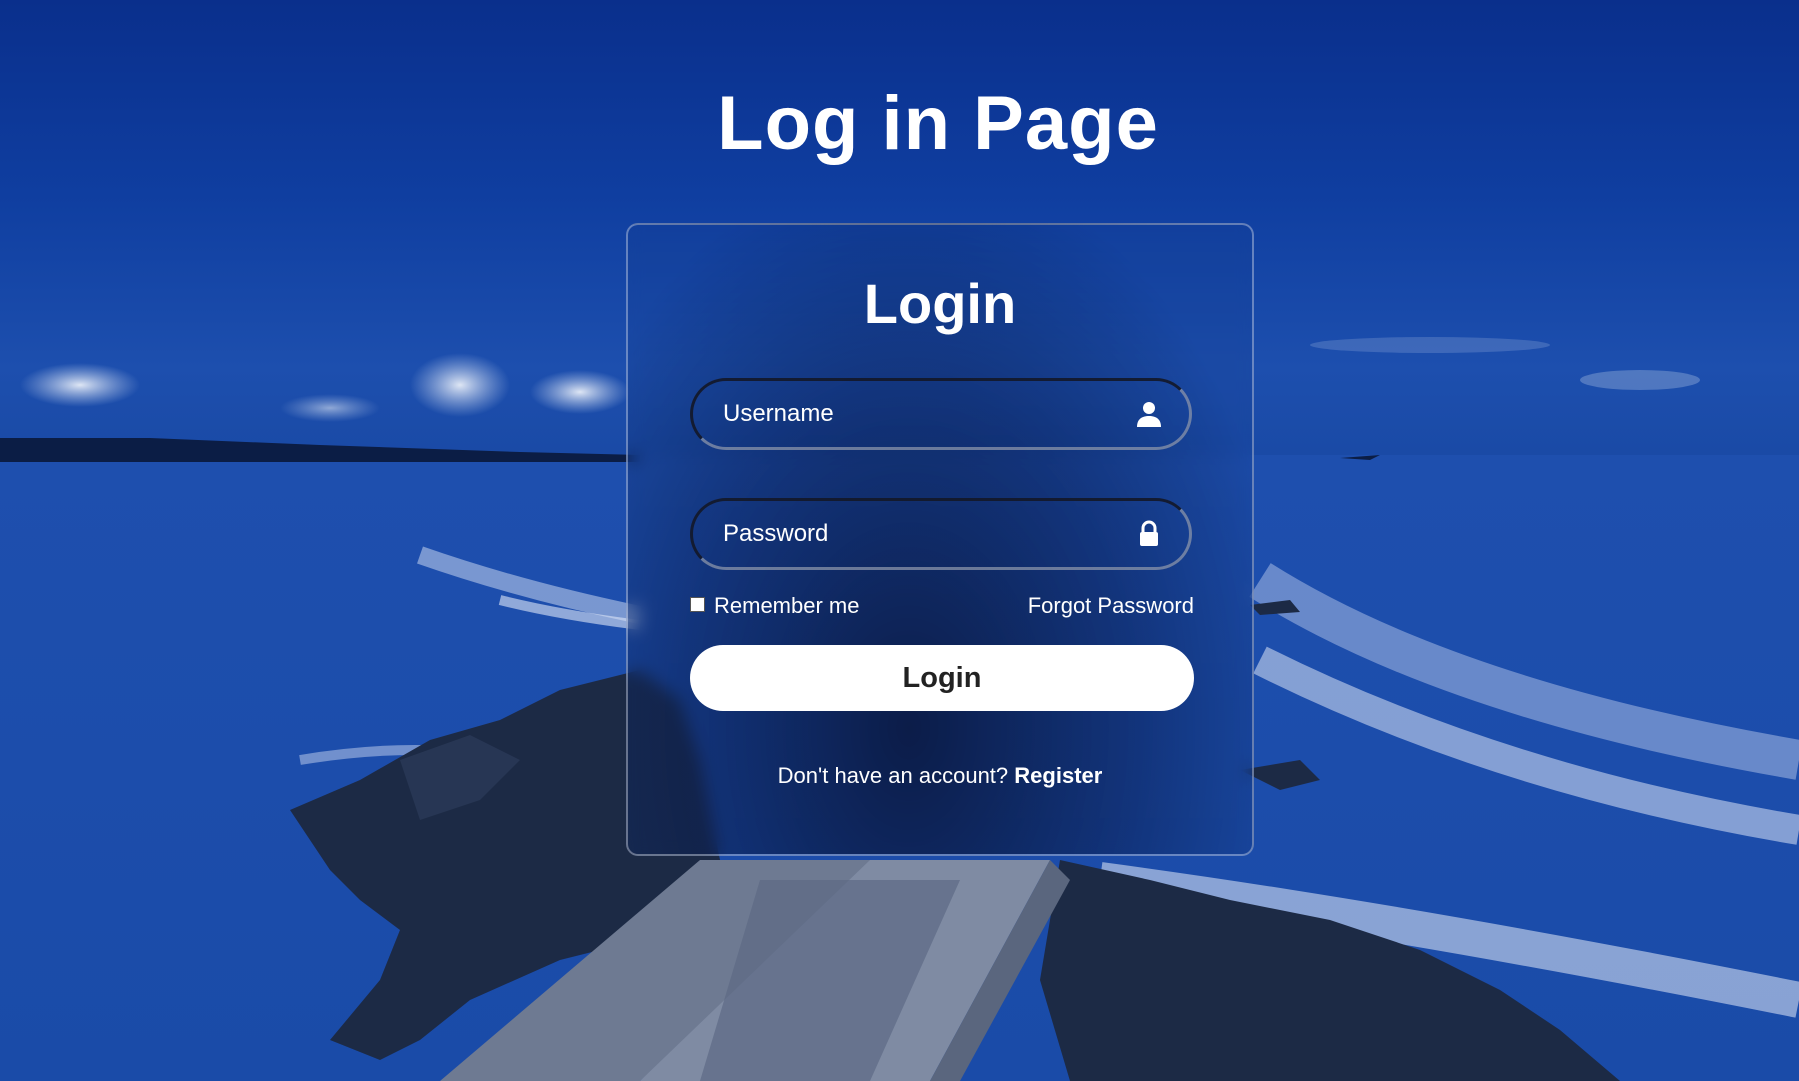 This screenshot has width=1799, height=1081. Describe the element at coordinates (1058, 775) in the screenshot. I see `register-link: Register` at that location.